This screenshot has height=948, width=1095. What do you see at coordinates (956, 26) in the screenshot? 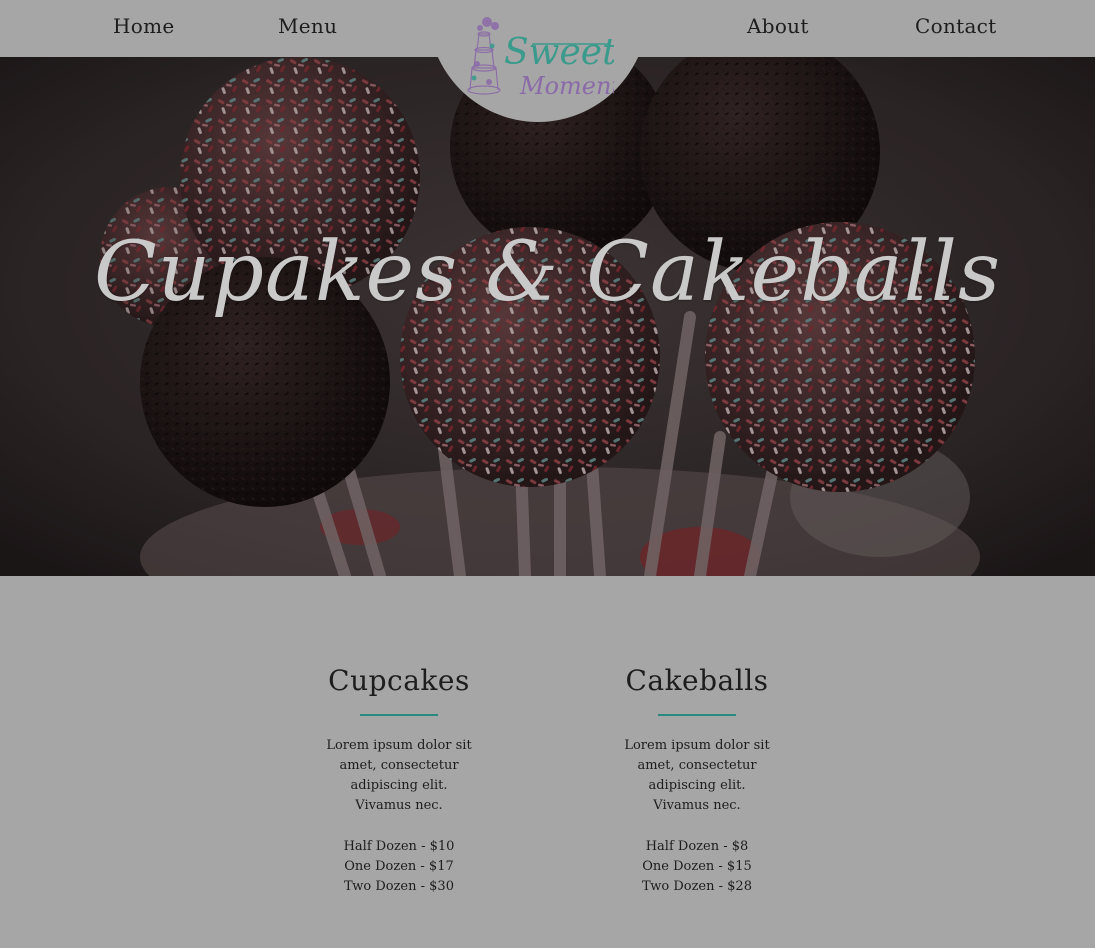
I see `nav-contact-link: Contact` at bounding box center [956, 26].